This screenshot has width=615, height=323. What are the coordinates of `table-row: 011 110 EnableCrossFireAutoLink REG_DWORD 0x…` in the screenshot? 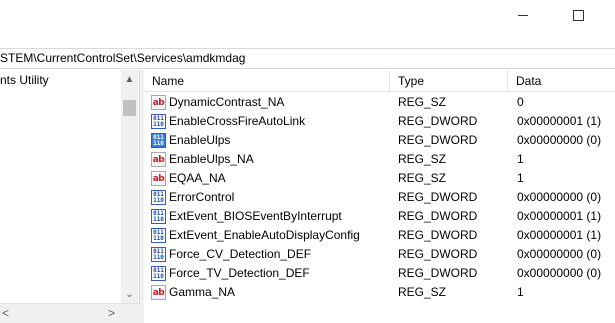 It's located at (379, 121).